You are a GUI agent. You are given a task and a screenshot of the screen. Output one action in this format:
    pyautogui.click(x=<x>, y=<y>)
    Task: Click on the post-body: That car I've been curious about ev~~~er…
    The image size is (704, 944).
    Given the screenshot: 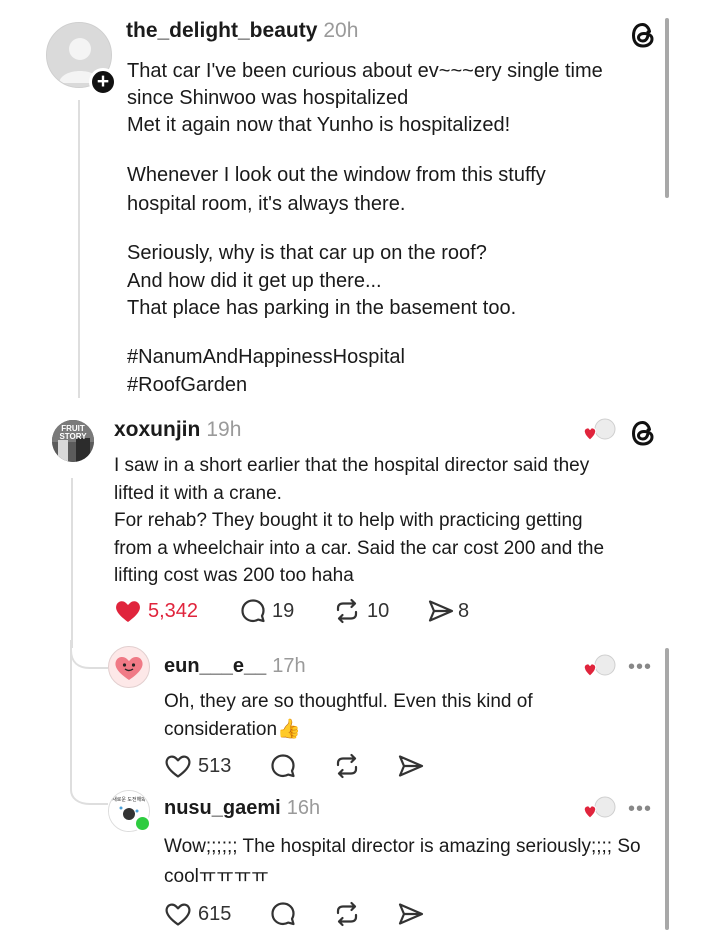 What is the action you would take?
    pyautogui.click(x=365, y=99)
    